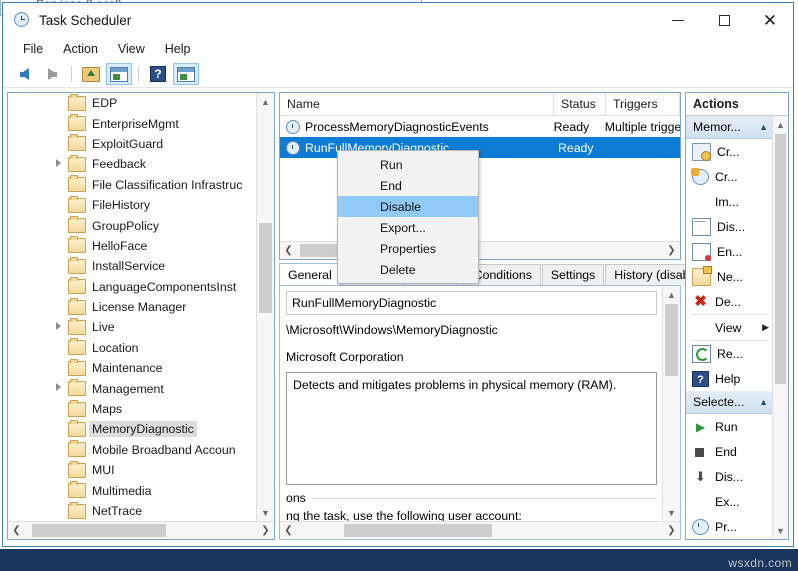 The height and width of the screenshot is (571, 798). I want to click on tree-scroll-thumb, so click(265, 268).